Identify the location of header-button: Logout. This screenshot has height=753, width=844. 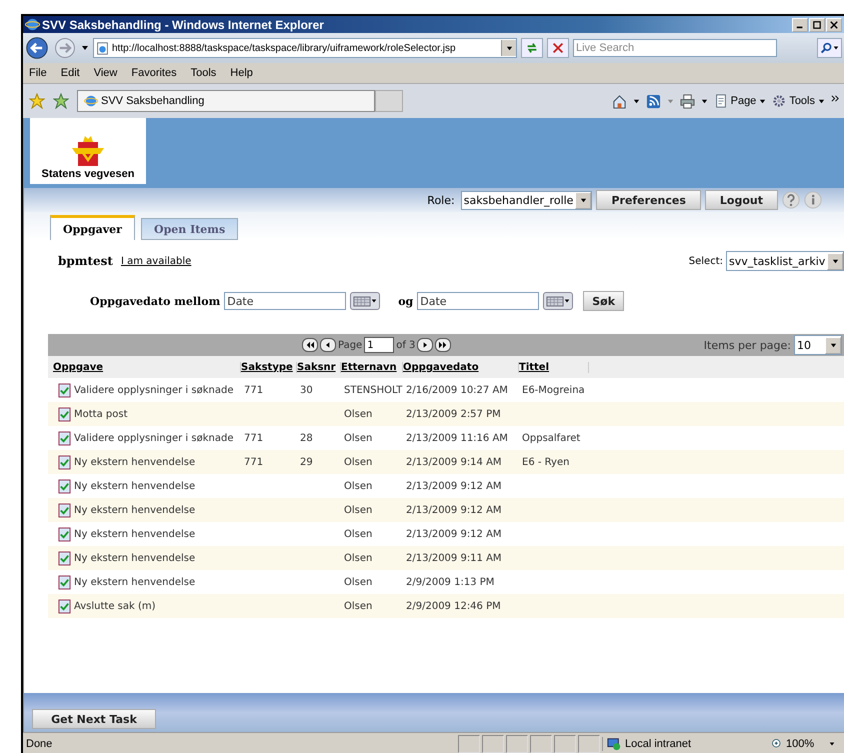
(741, 200).